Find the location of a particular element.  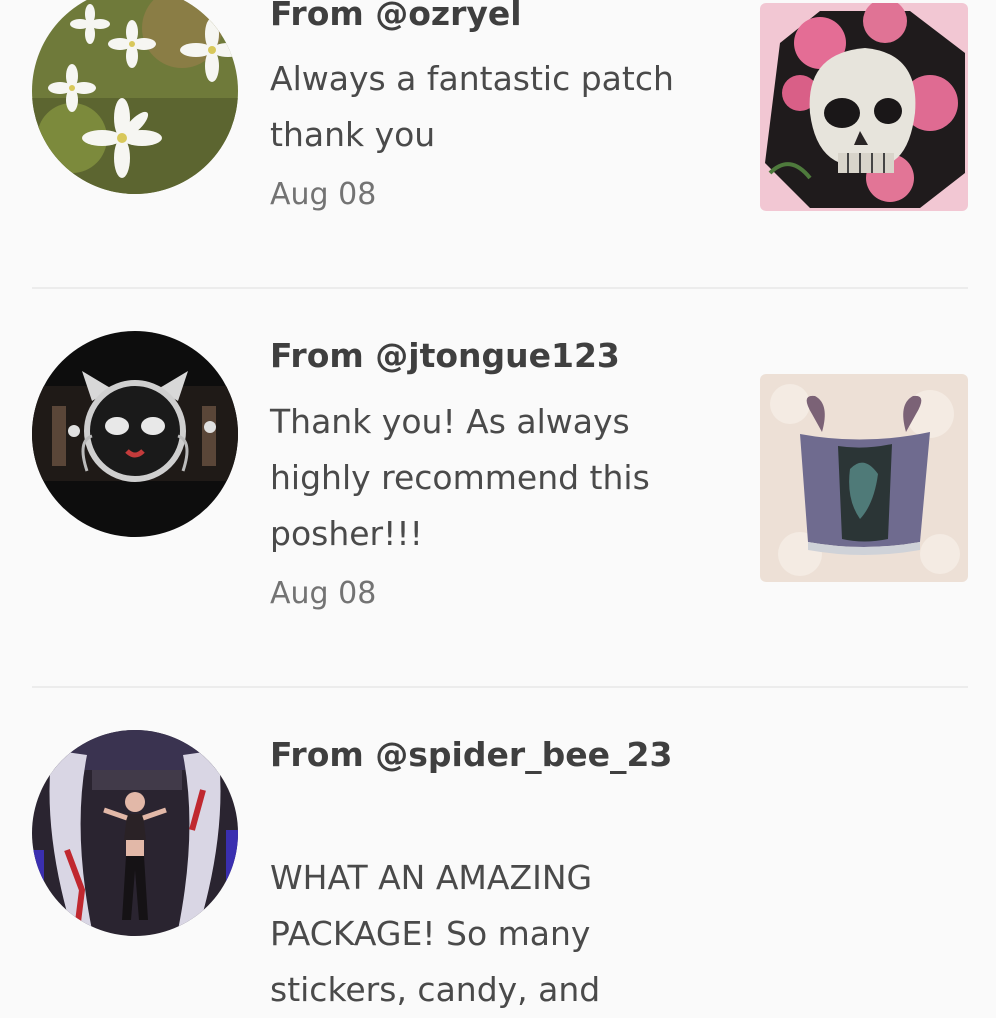

review-comment: Always a fantastic patch thank you is located at coordinates (472, 106).